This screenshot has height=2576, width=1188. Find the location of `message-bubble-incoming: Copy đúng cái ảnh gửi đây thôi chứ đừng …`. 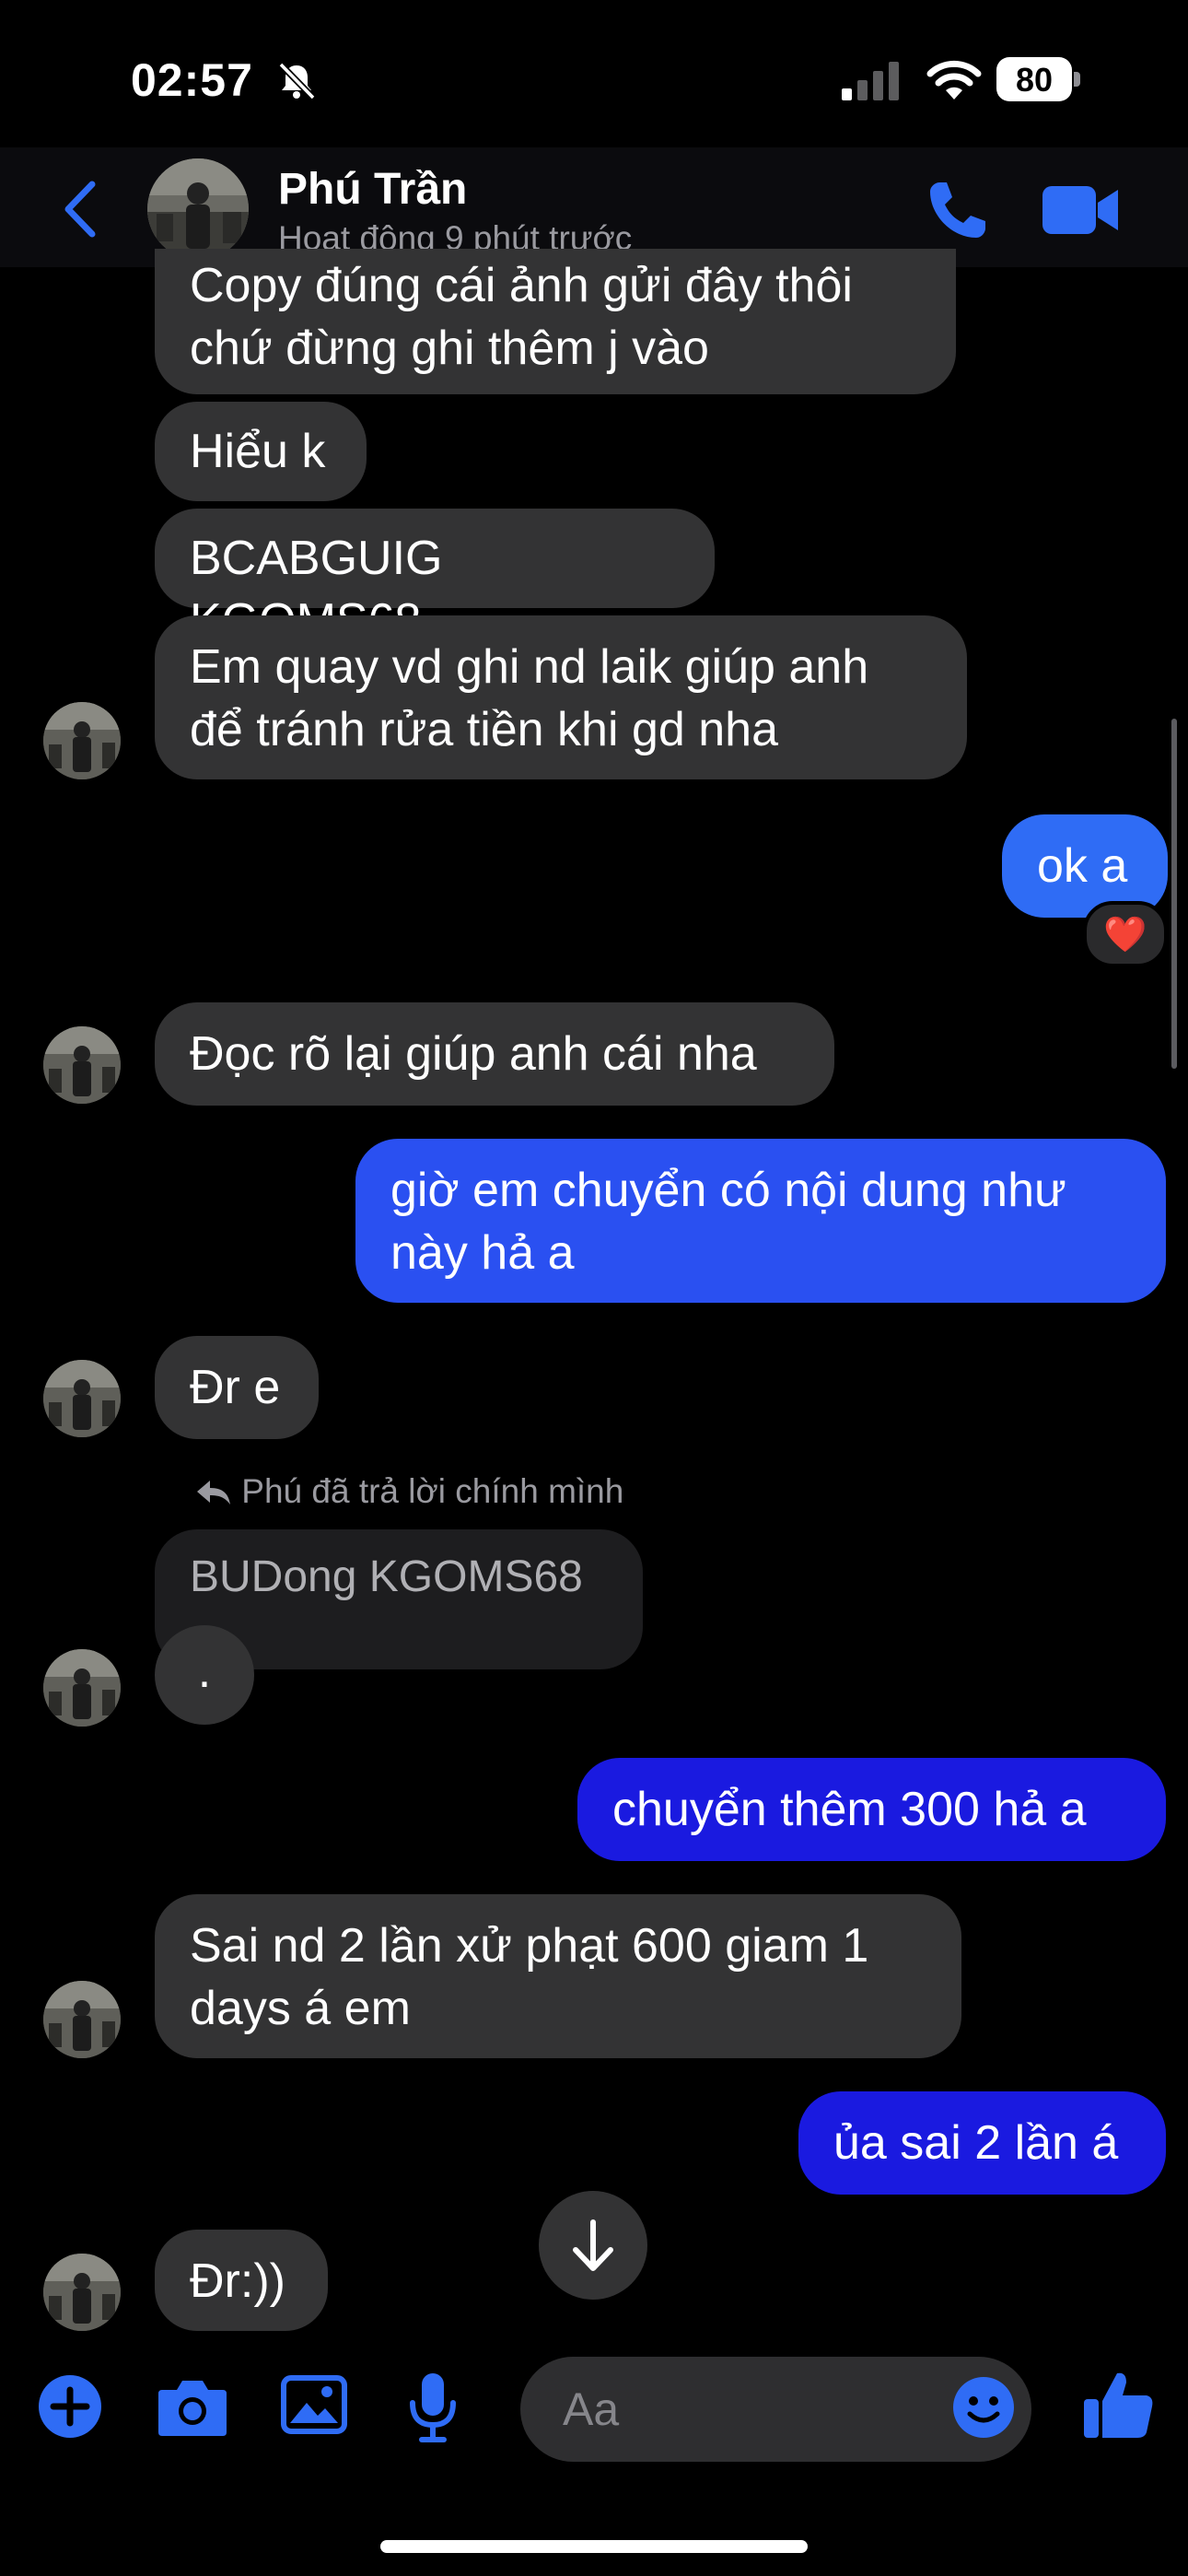

message-bubble-incoming: Copy đúng cái ảnh gửi đây thôi chứ đừng … is located at coordinates (555, 321).